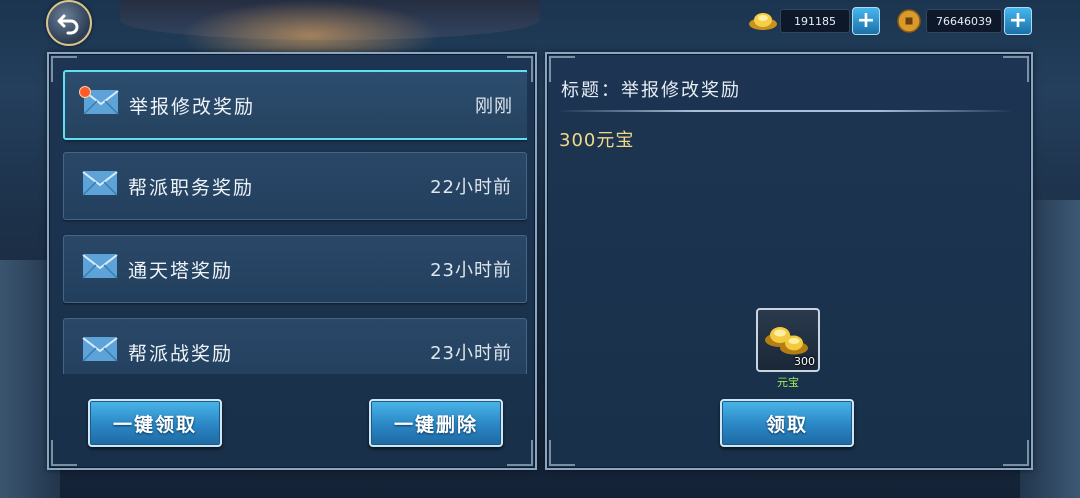  I want to click on add-ingot-button: +, so click(866, 21).